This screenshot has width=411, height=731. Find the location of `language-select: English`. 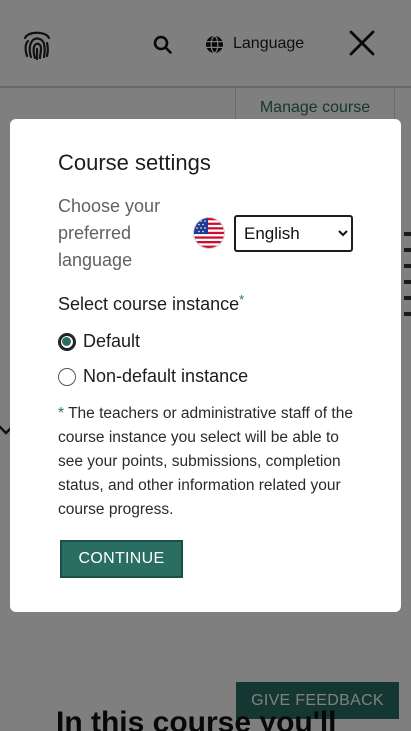

language-select: English is located at coordinates (293, 233).